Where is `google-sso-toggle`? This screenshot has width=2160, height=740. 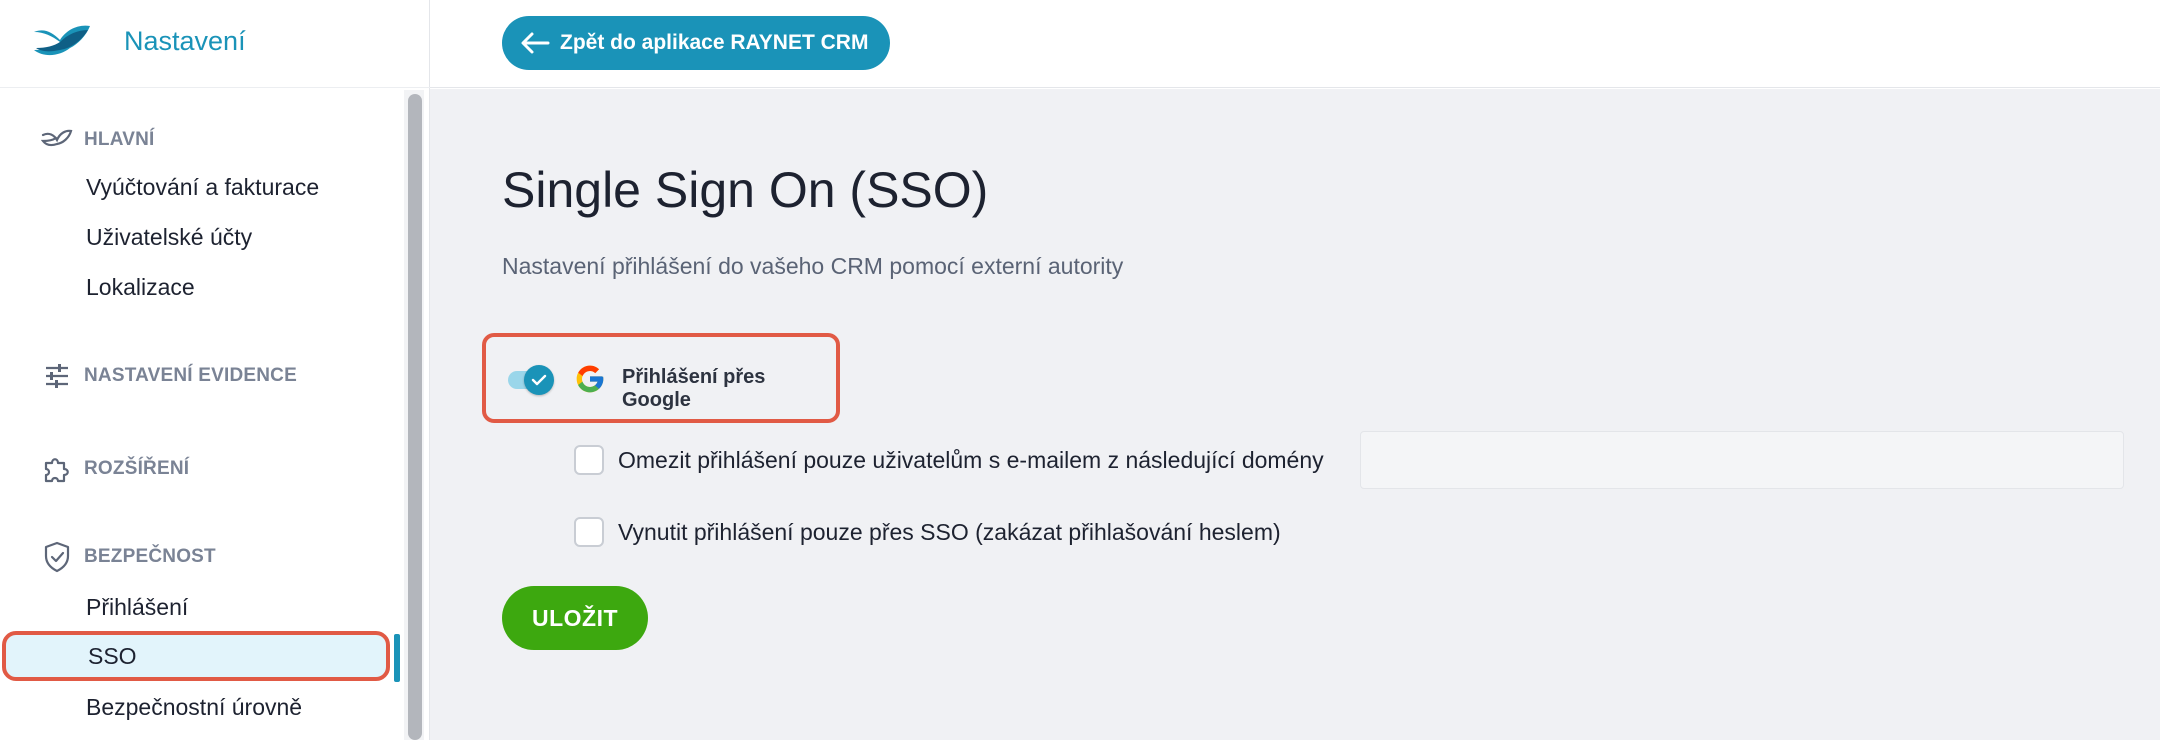 google-sso-toggle is located at coordinates (532, 380).